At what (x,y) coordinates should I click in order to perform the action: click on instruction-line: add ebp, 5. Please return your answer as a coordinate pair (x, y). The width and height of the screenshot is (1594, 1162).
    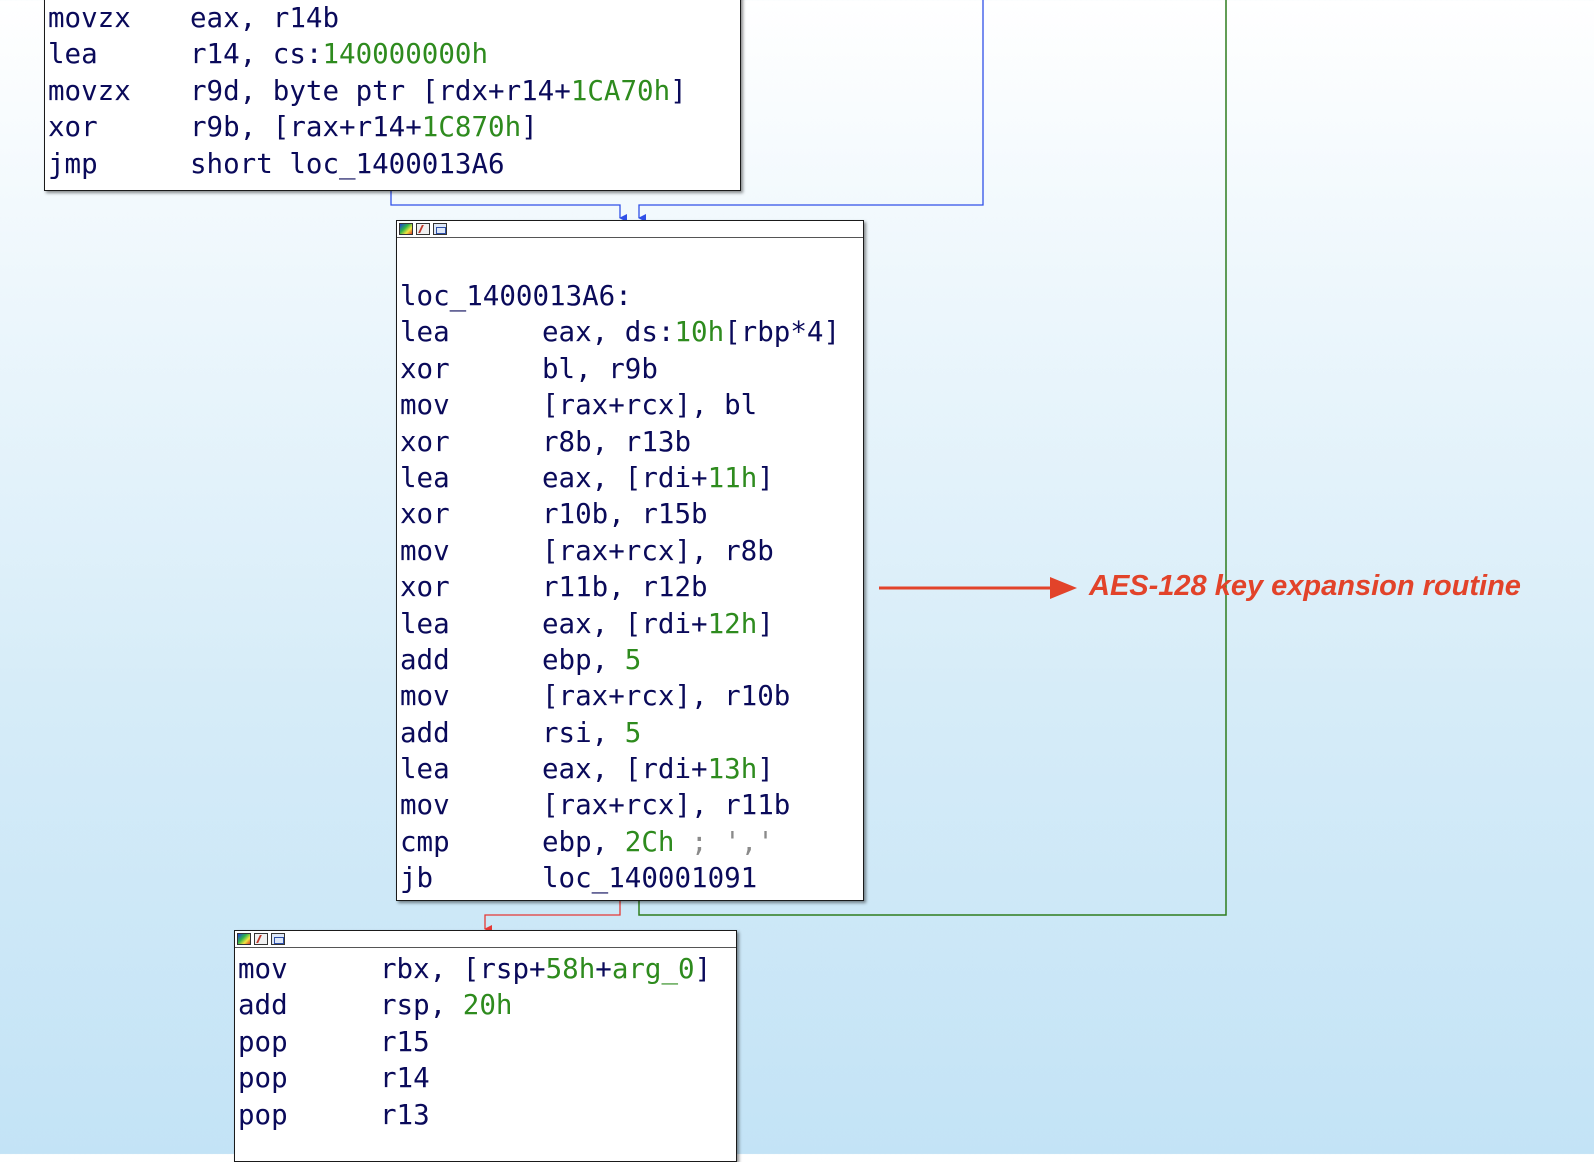
    Looking at the image, I should click on (631, 660).